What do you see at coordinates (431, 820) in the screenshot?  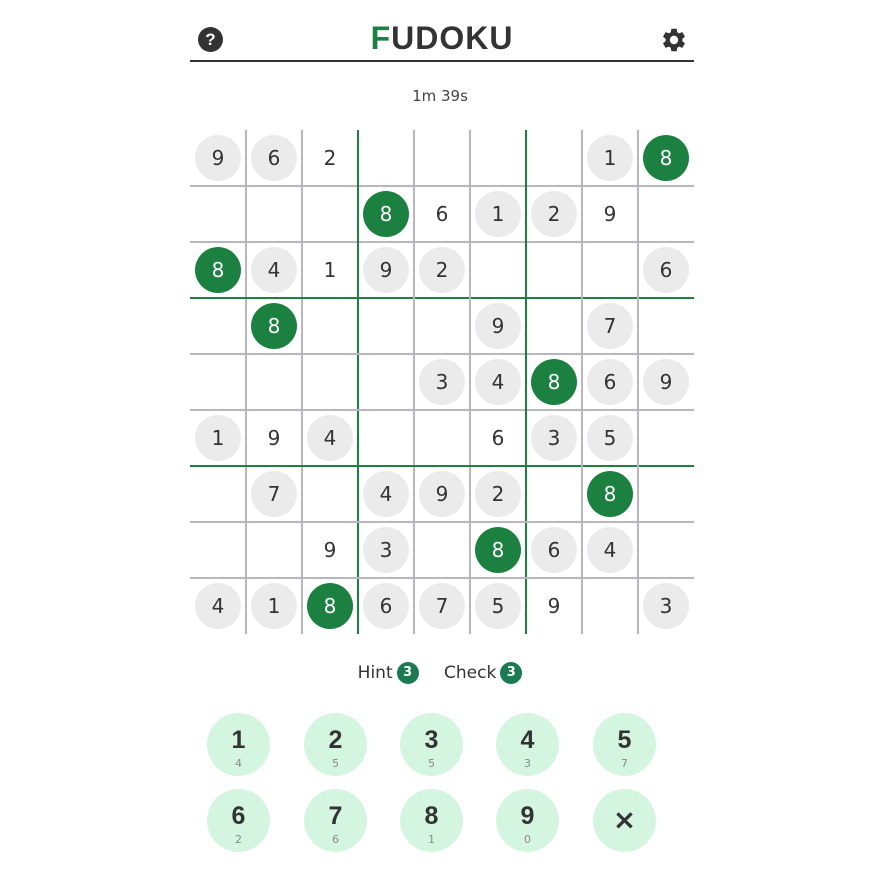 I see `digit-key-8: 81` at bounding box center [431, 820].